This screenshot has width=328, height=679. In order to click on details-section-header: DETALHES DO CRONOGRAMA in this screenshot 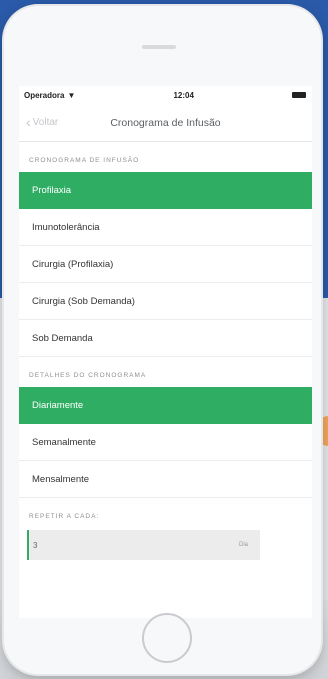, I will do `click(88, 375)`.